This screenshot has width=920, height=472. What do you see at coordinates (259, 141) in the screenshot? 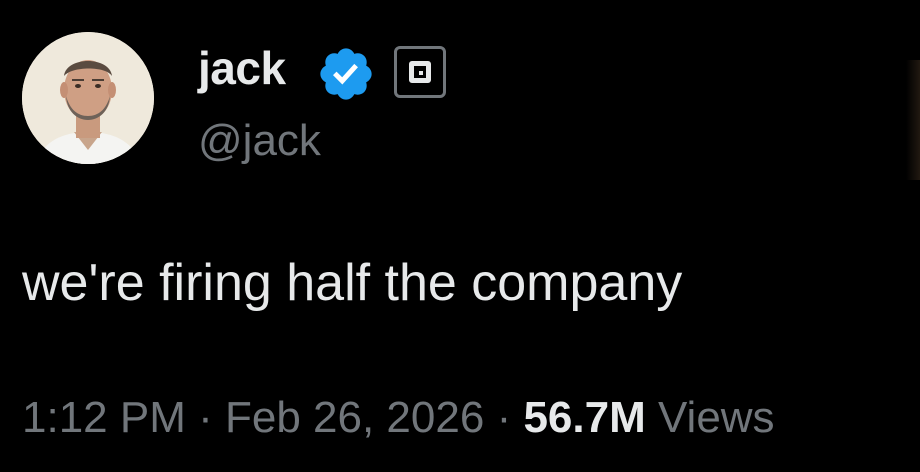
I see `user-handle: @jack` at bounding box center [259, 141].